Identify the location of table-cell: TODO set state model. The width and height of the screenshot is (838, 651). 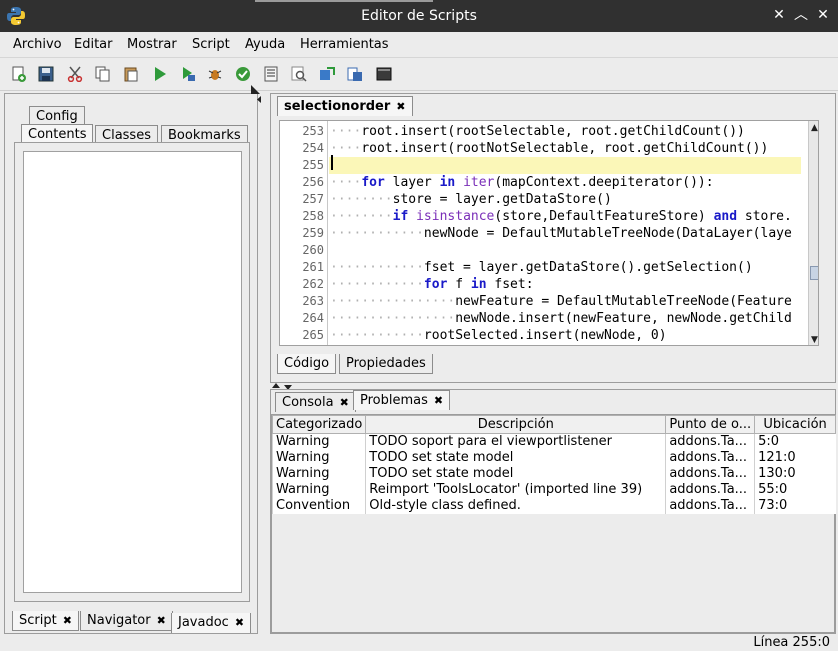
(515, 458).